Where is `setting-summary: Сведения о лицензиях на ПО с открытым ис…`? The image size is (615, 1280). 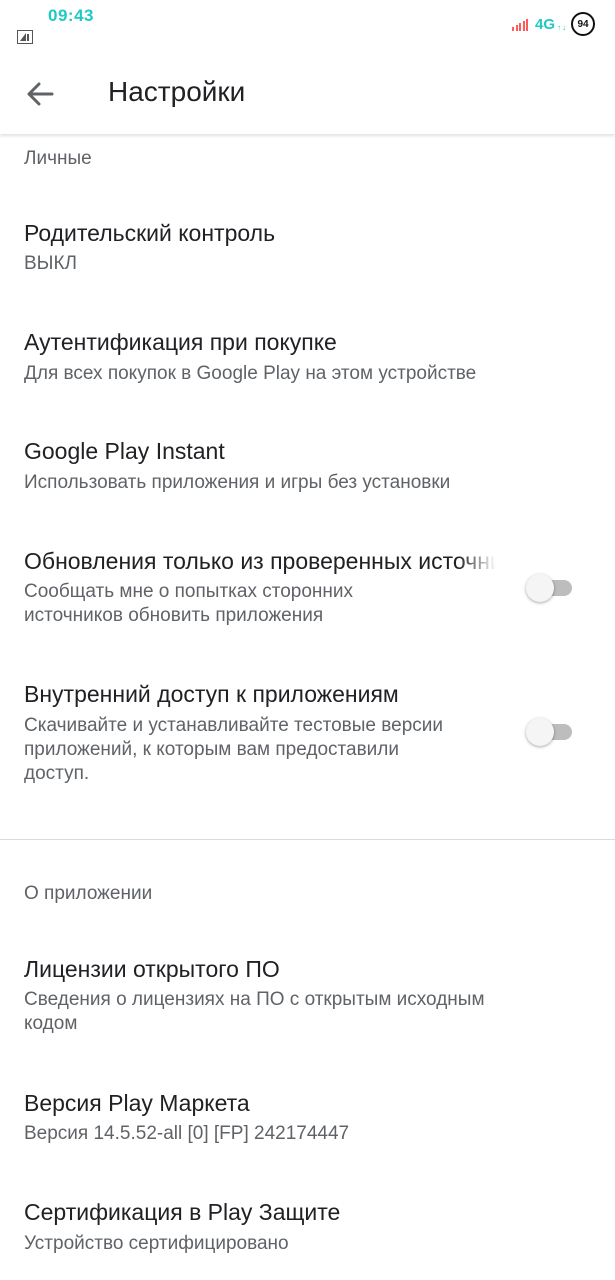
setting-summary: Сведения о лицензиях на ПО с открытым ис… is located at coordinates (254, 1011).